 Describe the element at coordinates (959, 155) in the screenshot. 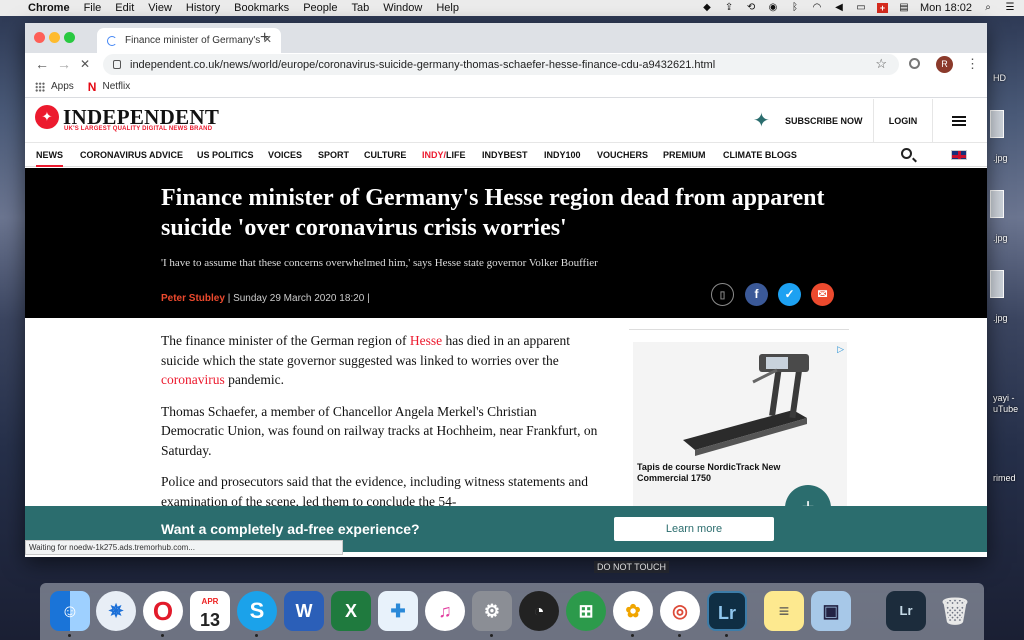

I see `uk-flag-icon` at that location.